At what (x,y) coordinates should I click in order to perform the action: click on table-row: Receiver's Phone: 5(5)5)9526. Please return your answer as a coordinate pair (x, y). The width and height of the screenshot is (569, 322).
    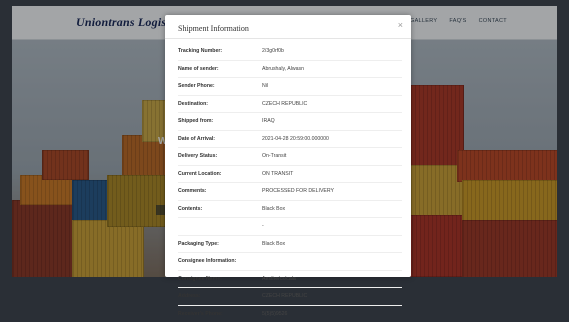
    Looking at the image, I should click on (290, 313).